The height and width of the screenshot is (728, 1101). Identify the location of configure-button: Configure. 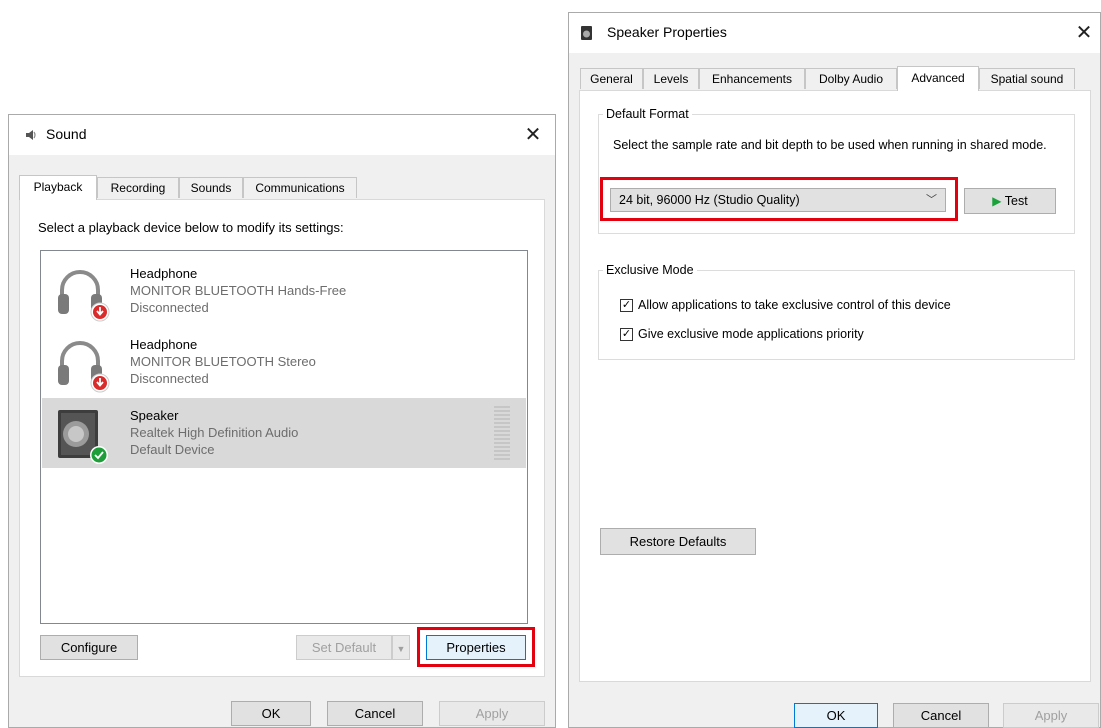
(89, 647).